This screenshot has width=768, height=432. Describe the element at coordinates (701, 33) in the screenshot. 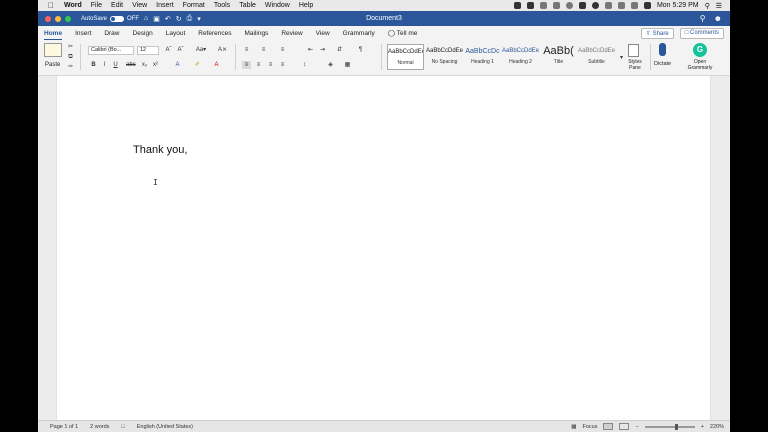

I see `comments-button: □ Comments` at that location.